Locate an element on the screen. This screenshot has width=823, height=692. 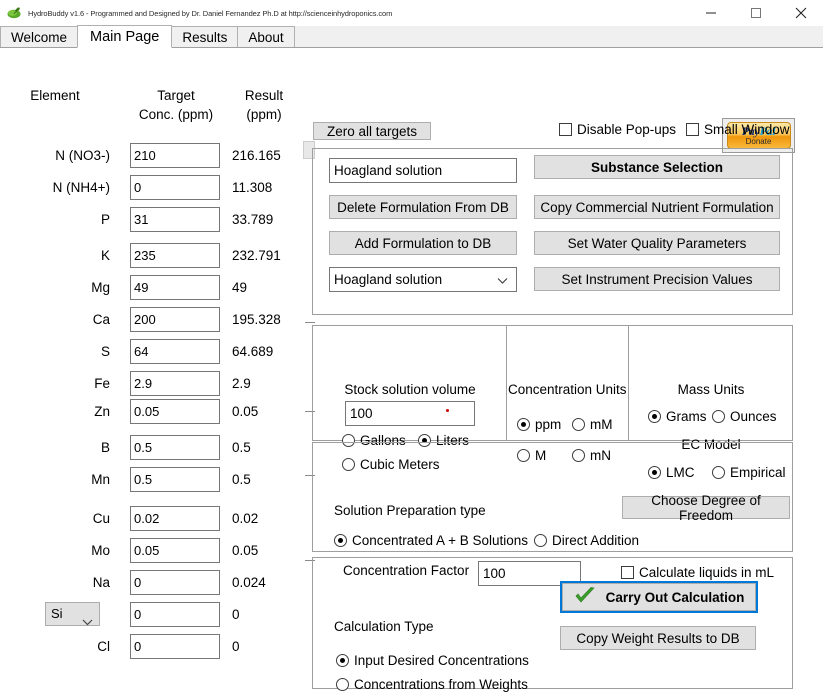
maximize-button is located at coordinates (755, 13).